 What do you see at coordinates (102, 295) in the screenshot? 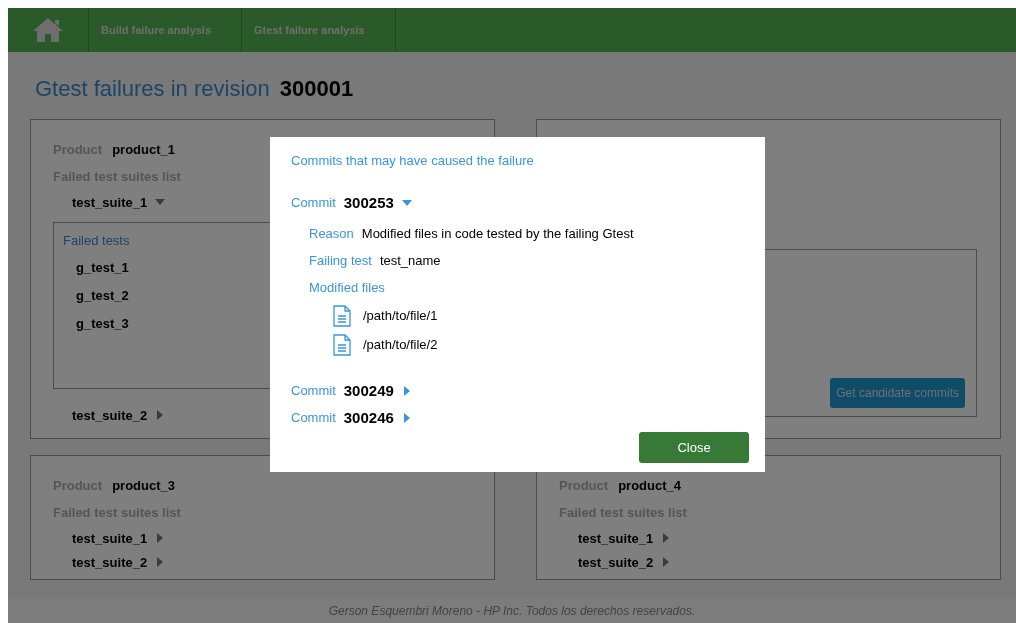
I see `test-name: g_test_2` at bounding box center [102, 295].